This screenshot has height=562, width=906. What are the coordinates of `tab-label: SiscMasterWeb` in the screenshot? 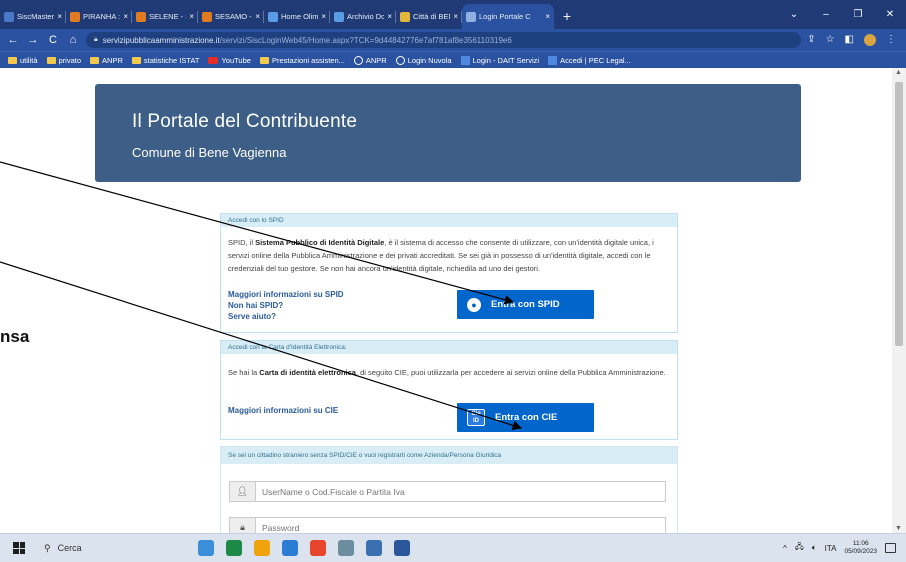 It's located at (36, 16).